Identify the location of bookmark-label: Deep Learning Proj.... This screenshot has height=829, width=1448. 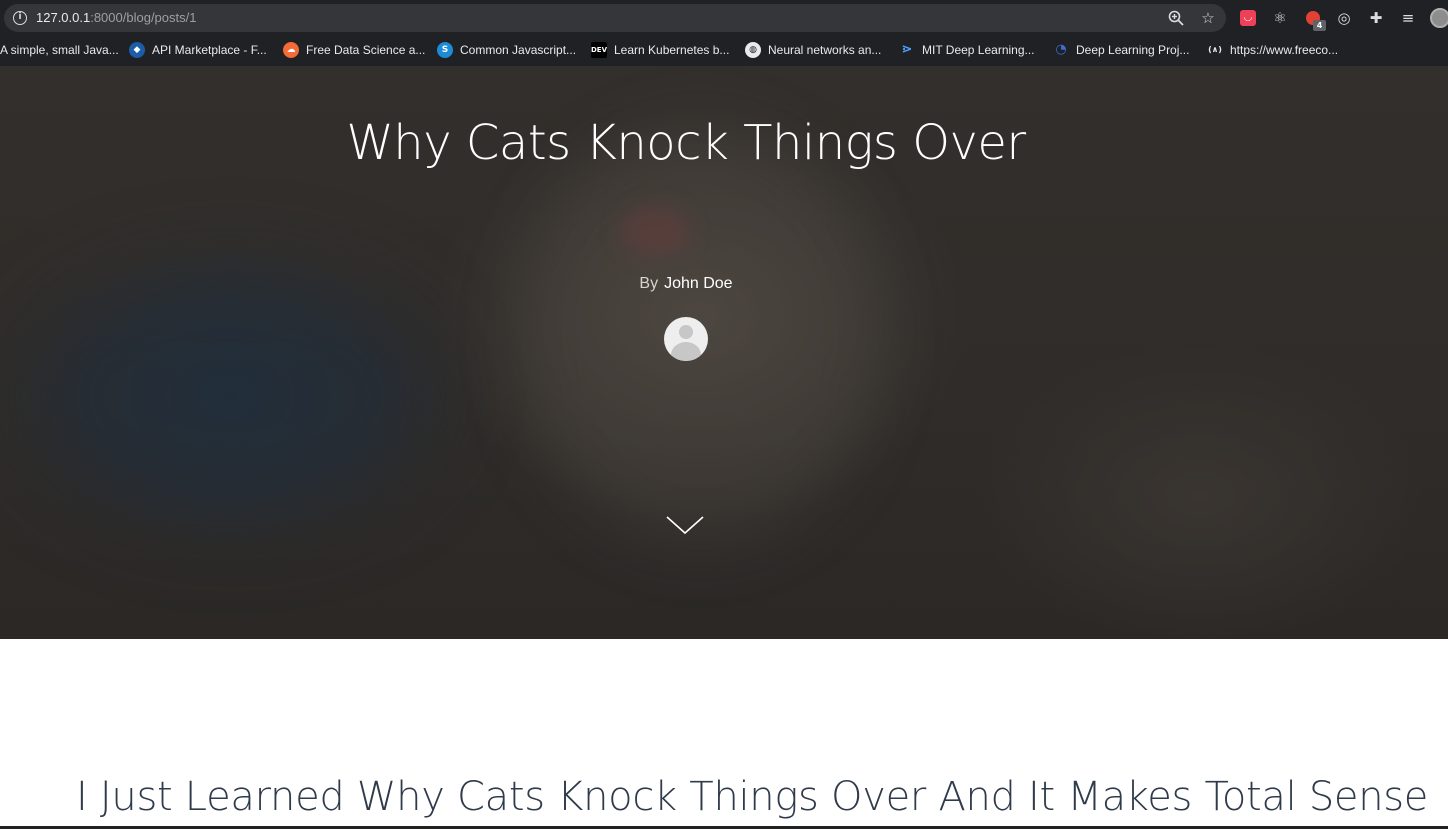
(1133, 50).